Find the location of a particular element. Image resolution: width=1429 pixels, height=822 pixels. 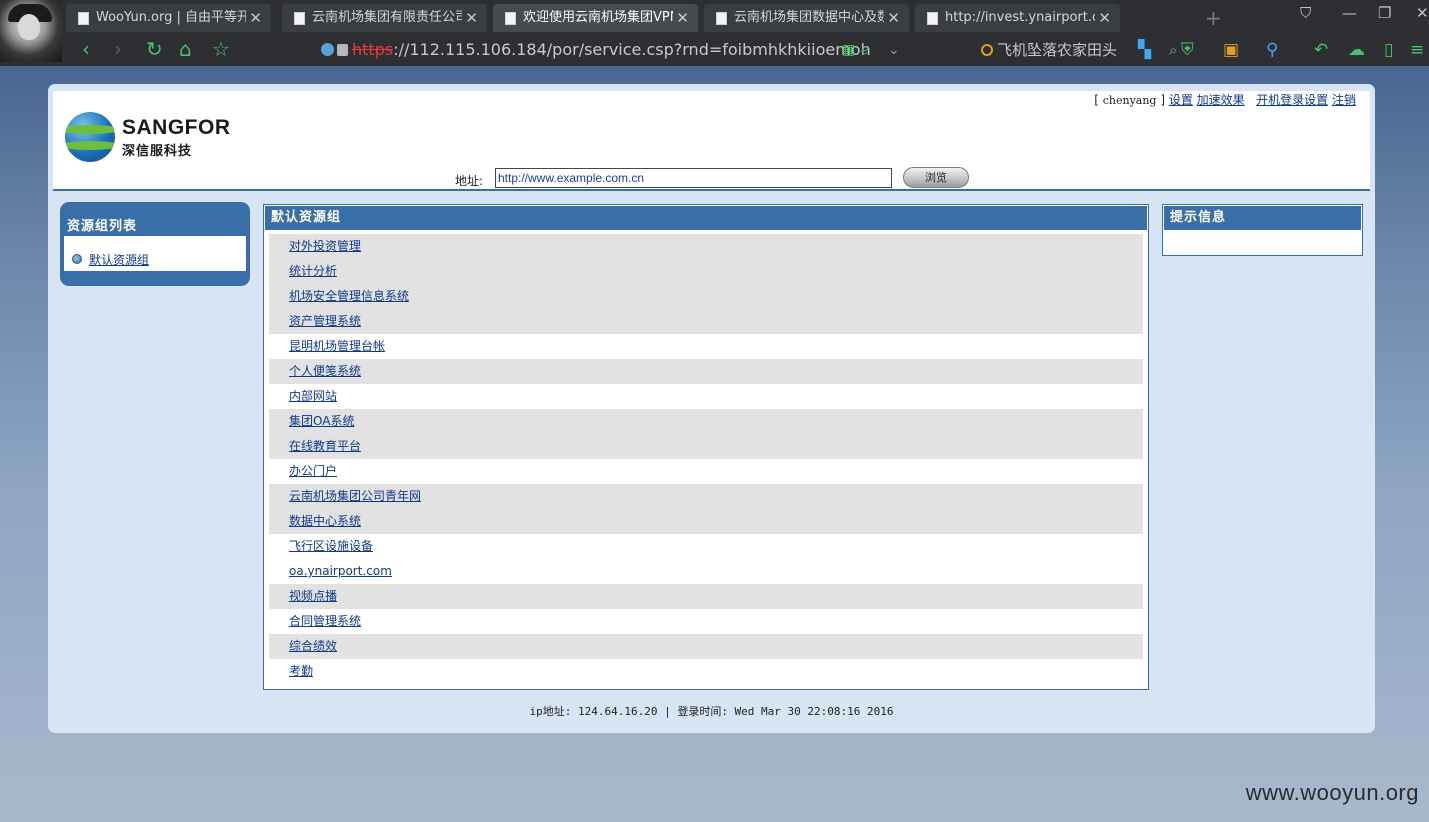

speedup-link: 加速效果 is located at coordinates (1221, 100).